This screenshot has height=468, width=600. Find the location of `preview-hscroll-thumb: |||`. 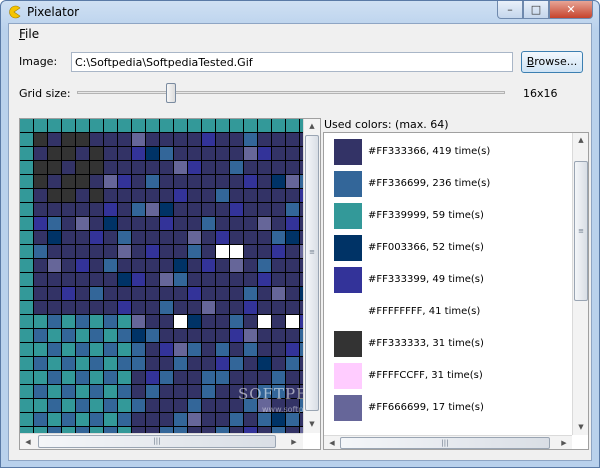

preview-hscroll-thumb: ||| is located at coordinates (157, 441).